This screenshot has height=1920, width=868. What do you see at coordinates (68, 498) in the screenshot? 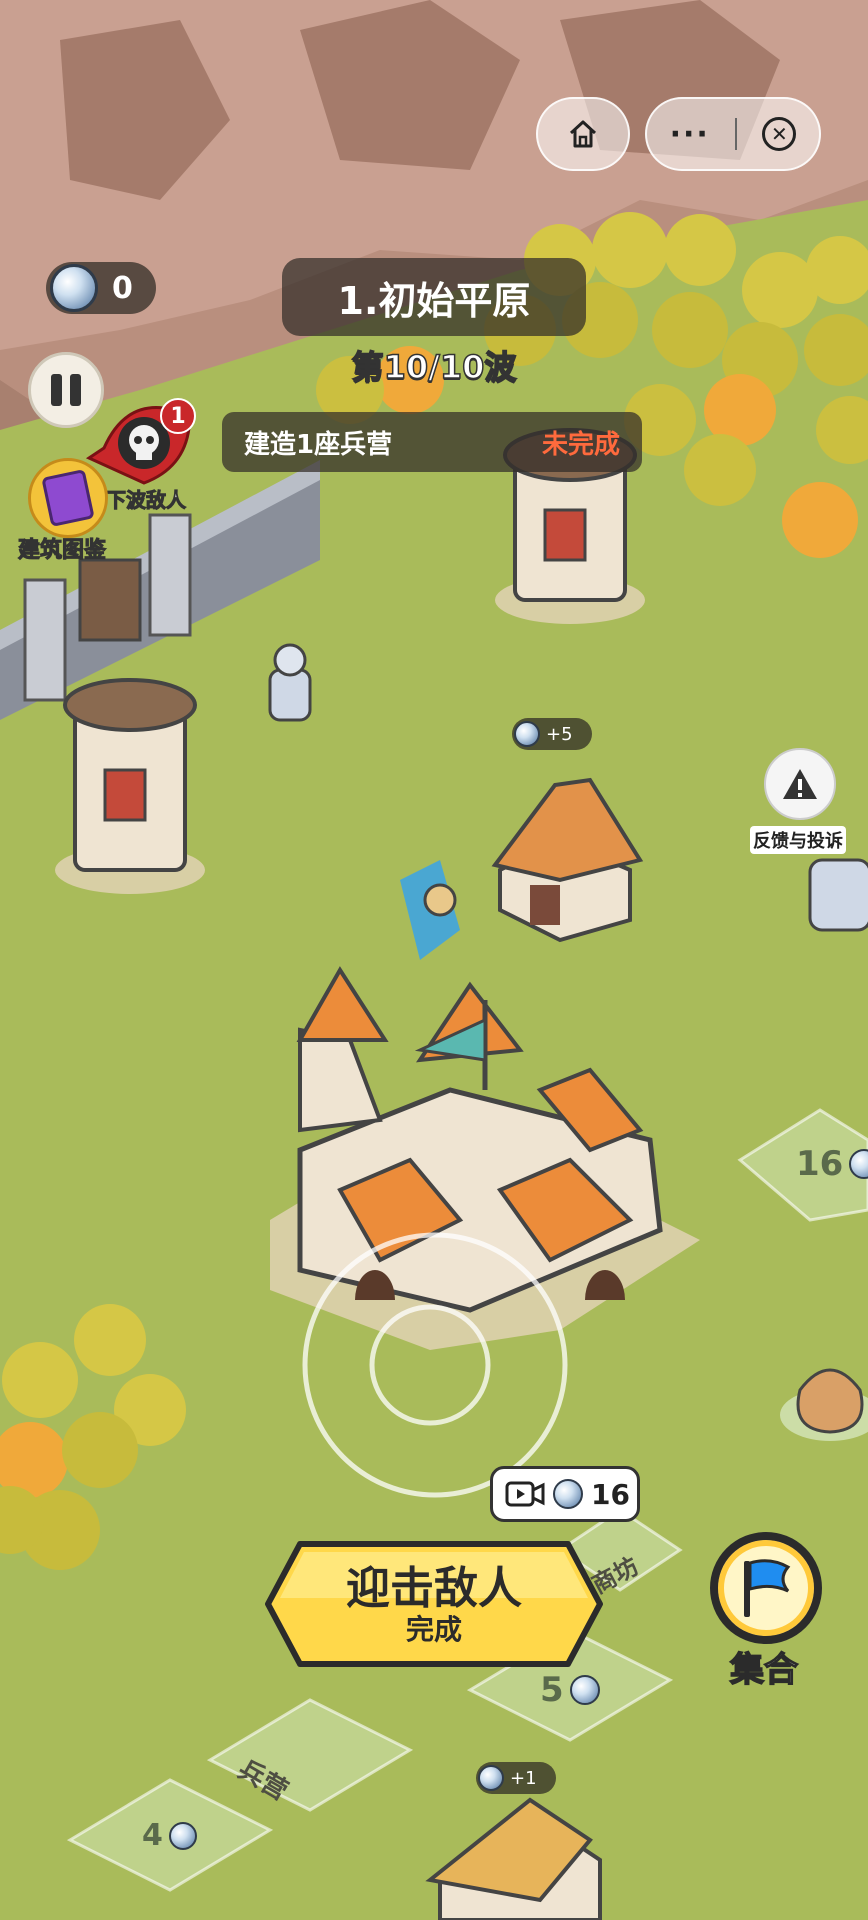
I see `book-icon` at bounding box center [68, 498].